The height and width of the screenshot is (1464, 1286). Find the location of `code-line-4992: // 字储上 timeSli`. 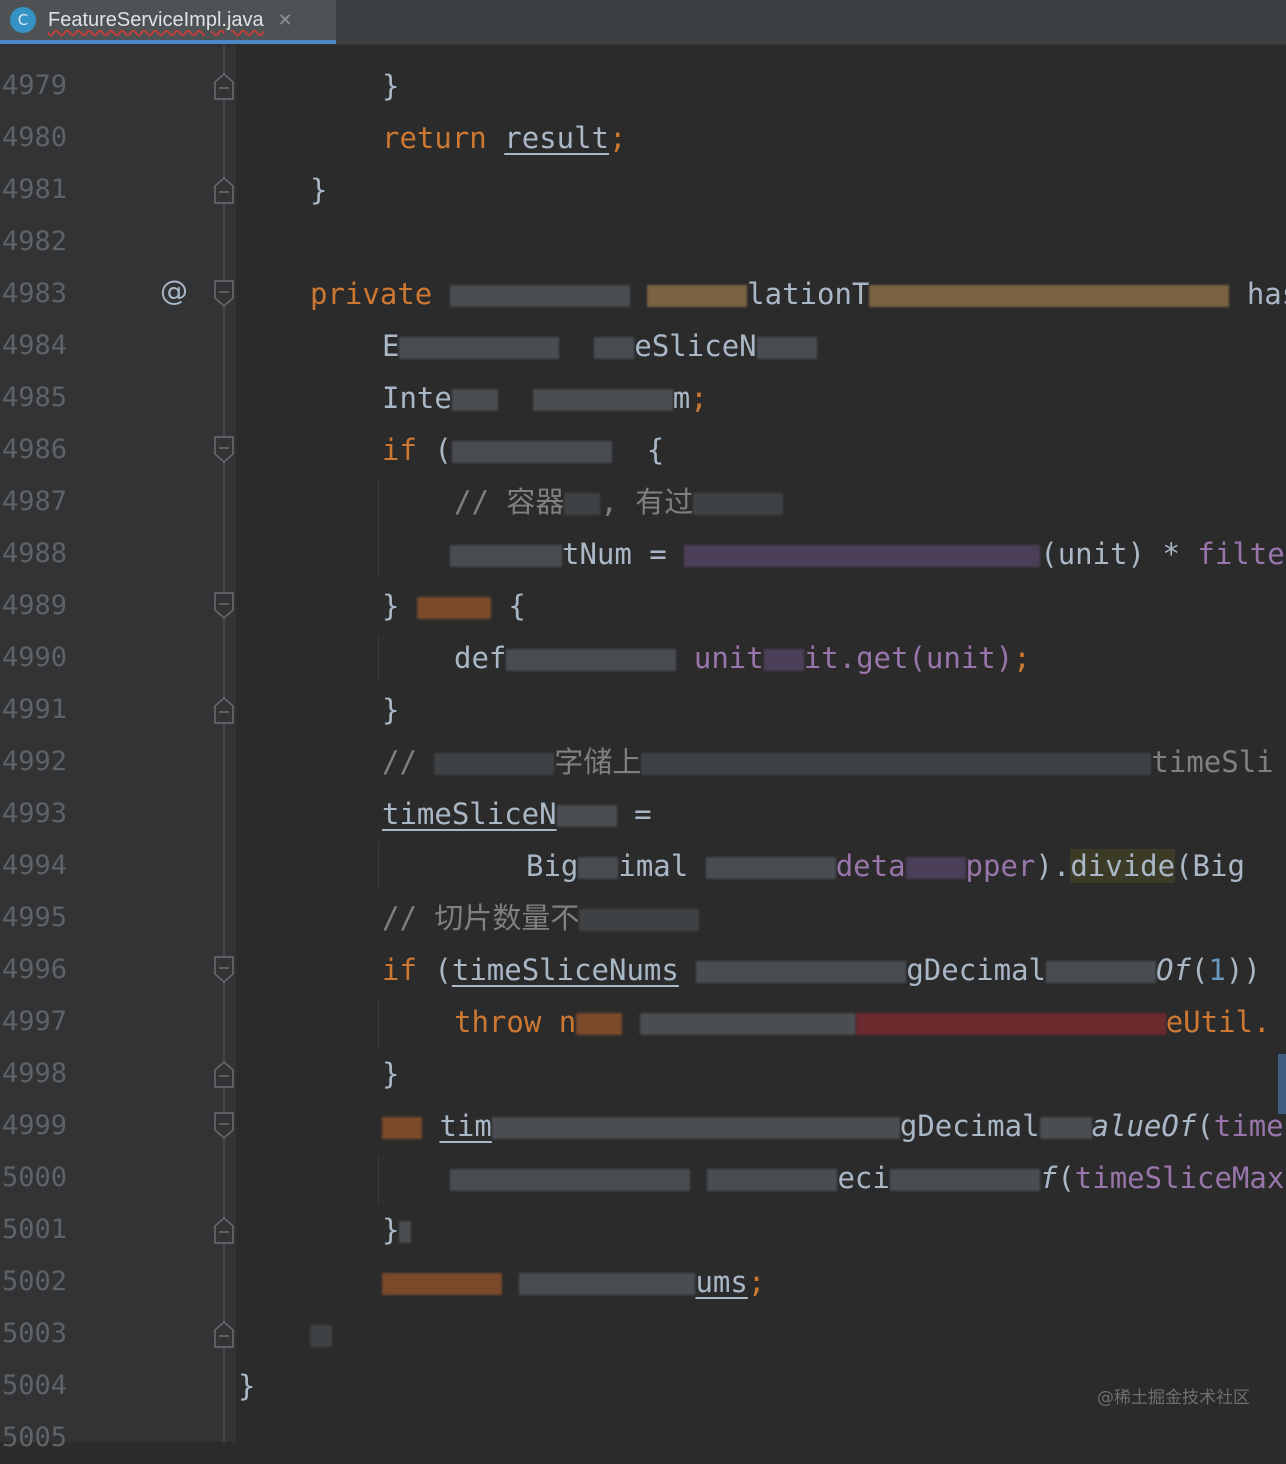

code-line-4992: // 字储上 timeSli is located at coordinates (828, 762).